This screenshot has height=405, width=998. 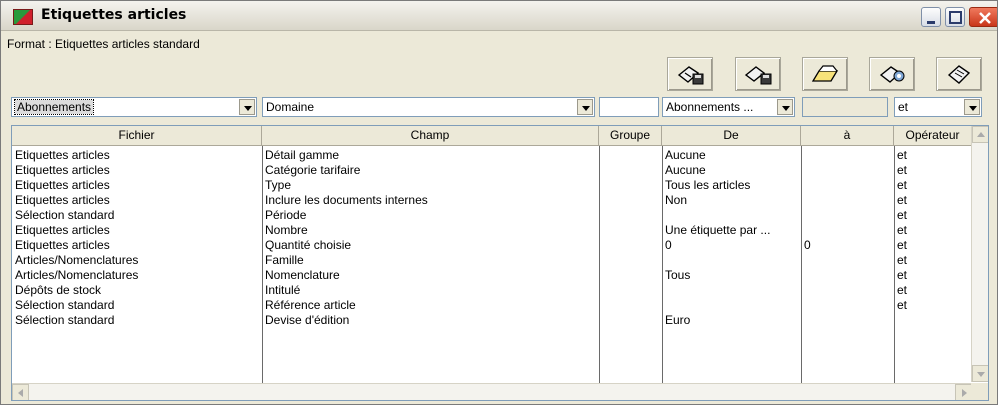 What do you see at coordinates (980, 134) in the screenshot?
I see `scroll-up-icon` at bounding box center [980, 134].